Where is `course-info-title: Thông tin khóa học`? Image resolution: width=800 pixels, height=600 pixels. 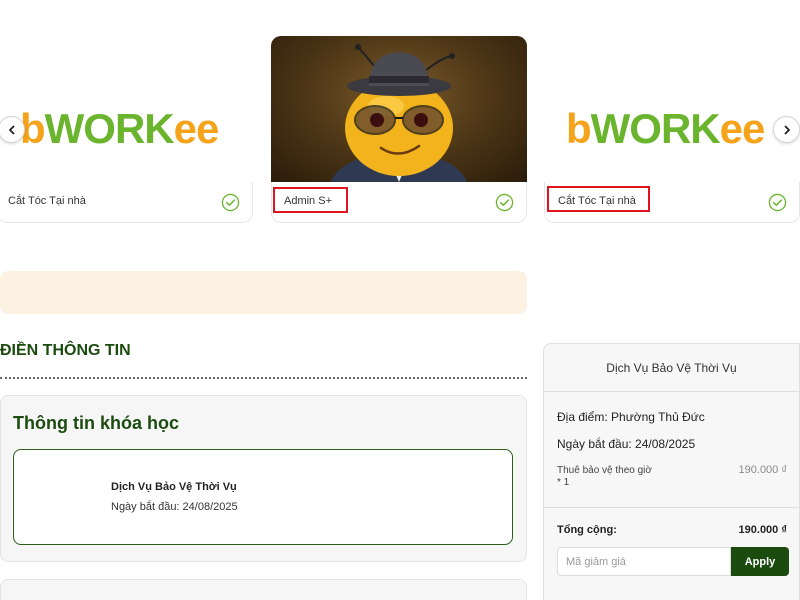
course-info-title: Thông tin khóa học is located at coordinates (96, 423).